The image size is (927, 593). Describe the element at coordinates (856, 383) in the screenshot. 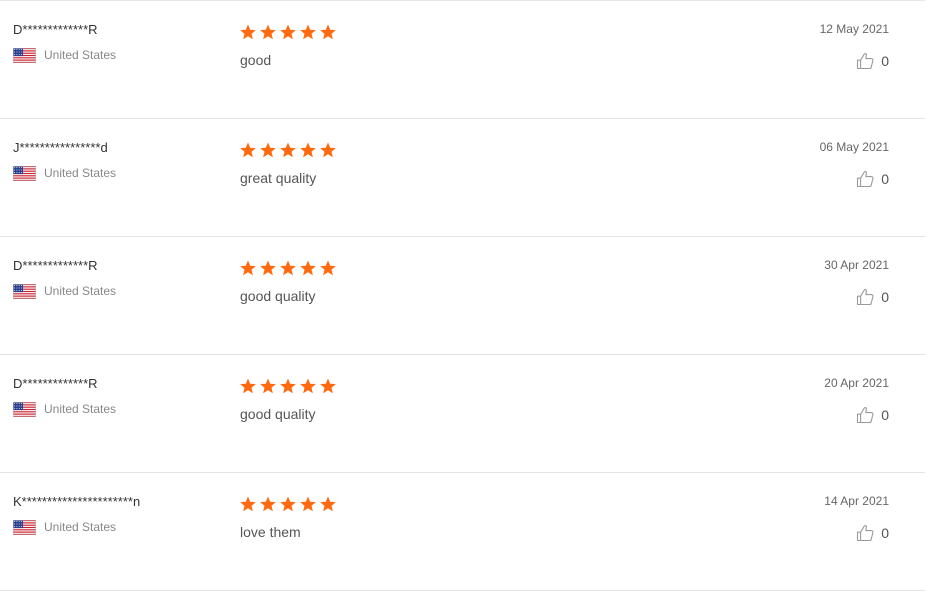

I see `review-date: 20 Apr 2021` at that location.